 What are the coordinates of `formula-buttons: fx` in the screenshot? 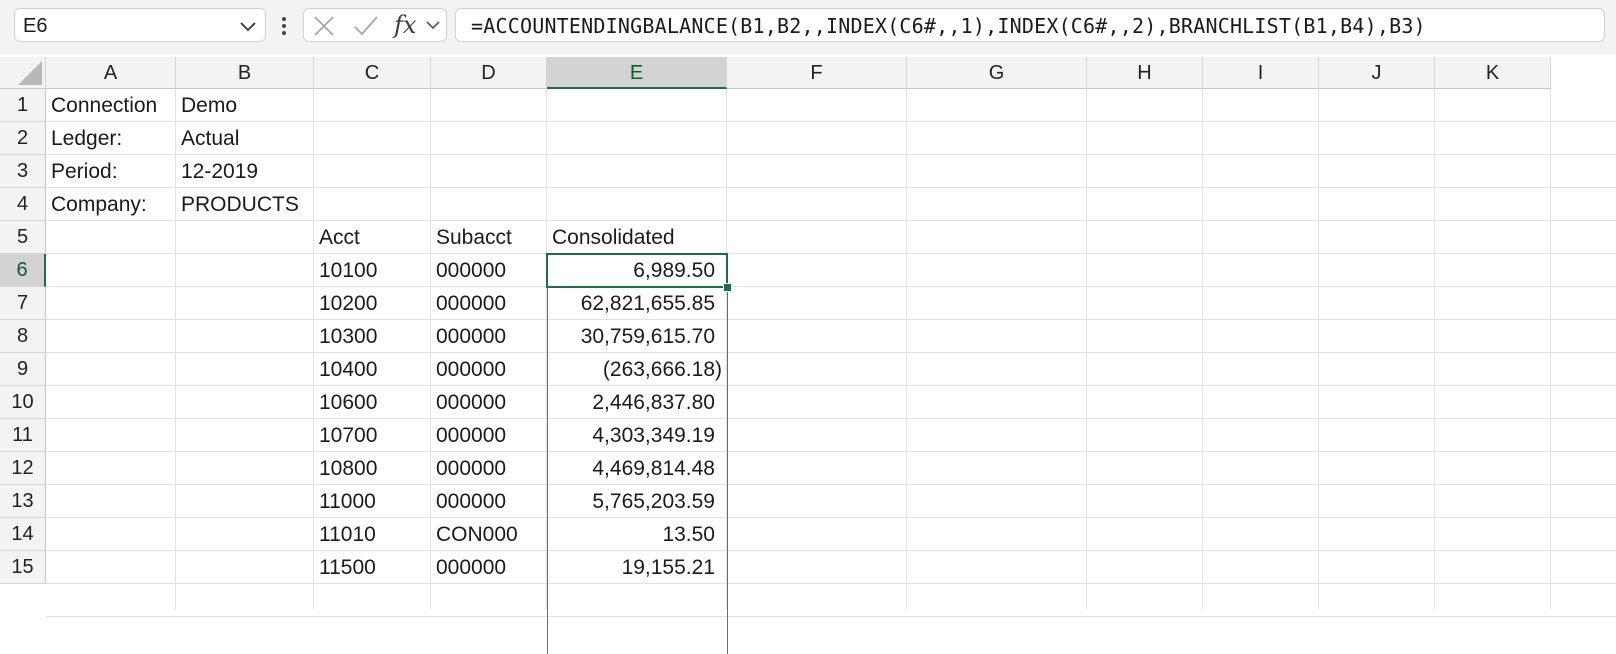 It's located at (375, 25).